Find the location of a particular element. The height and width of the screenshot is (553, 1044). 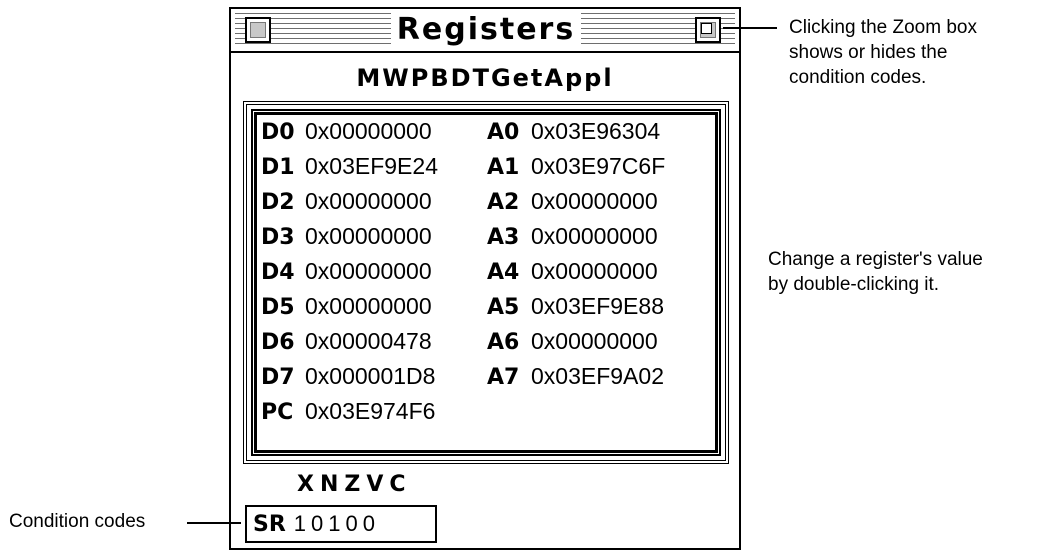

register-name: D3 is located at coordinates (278, 237).